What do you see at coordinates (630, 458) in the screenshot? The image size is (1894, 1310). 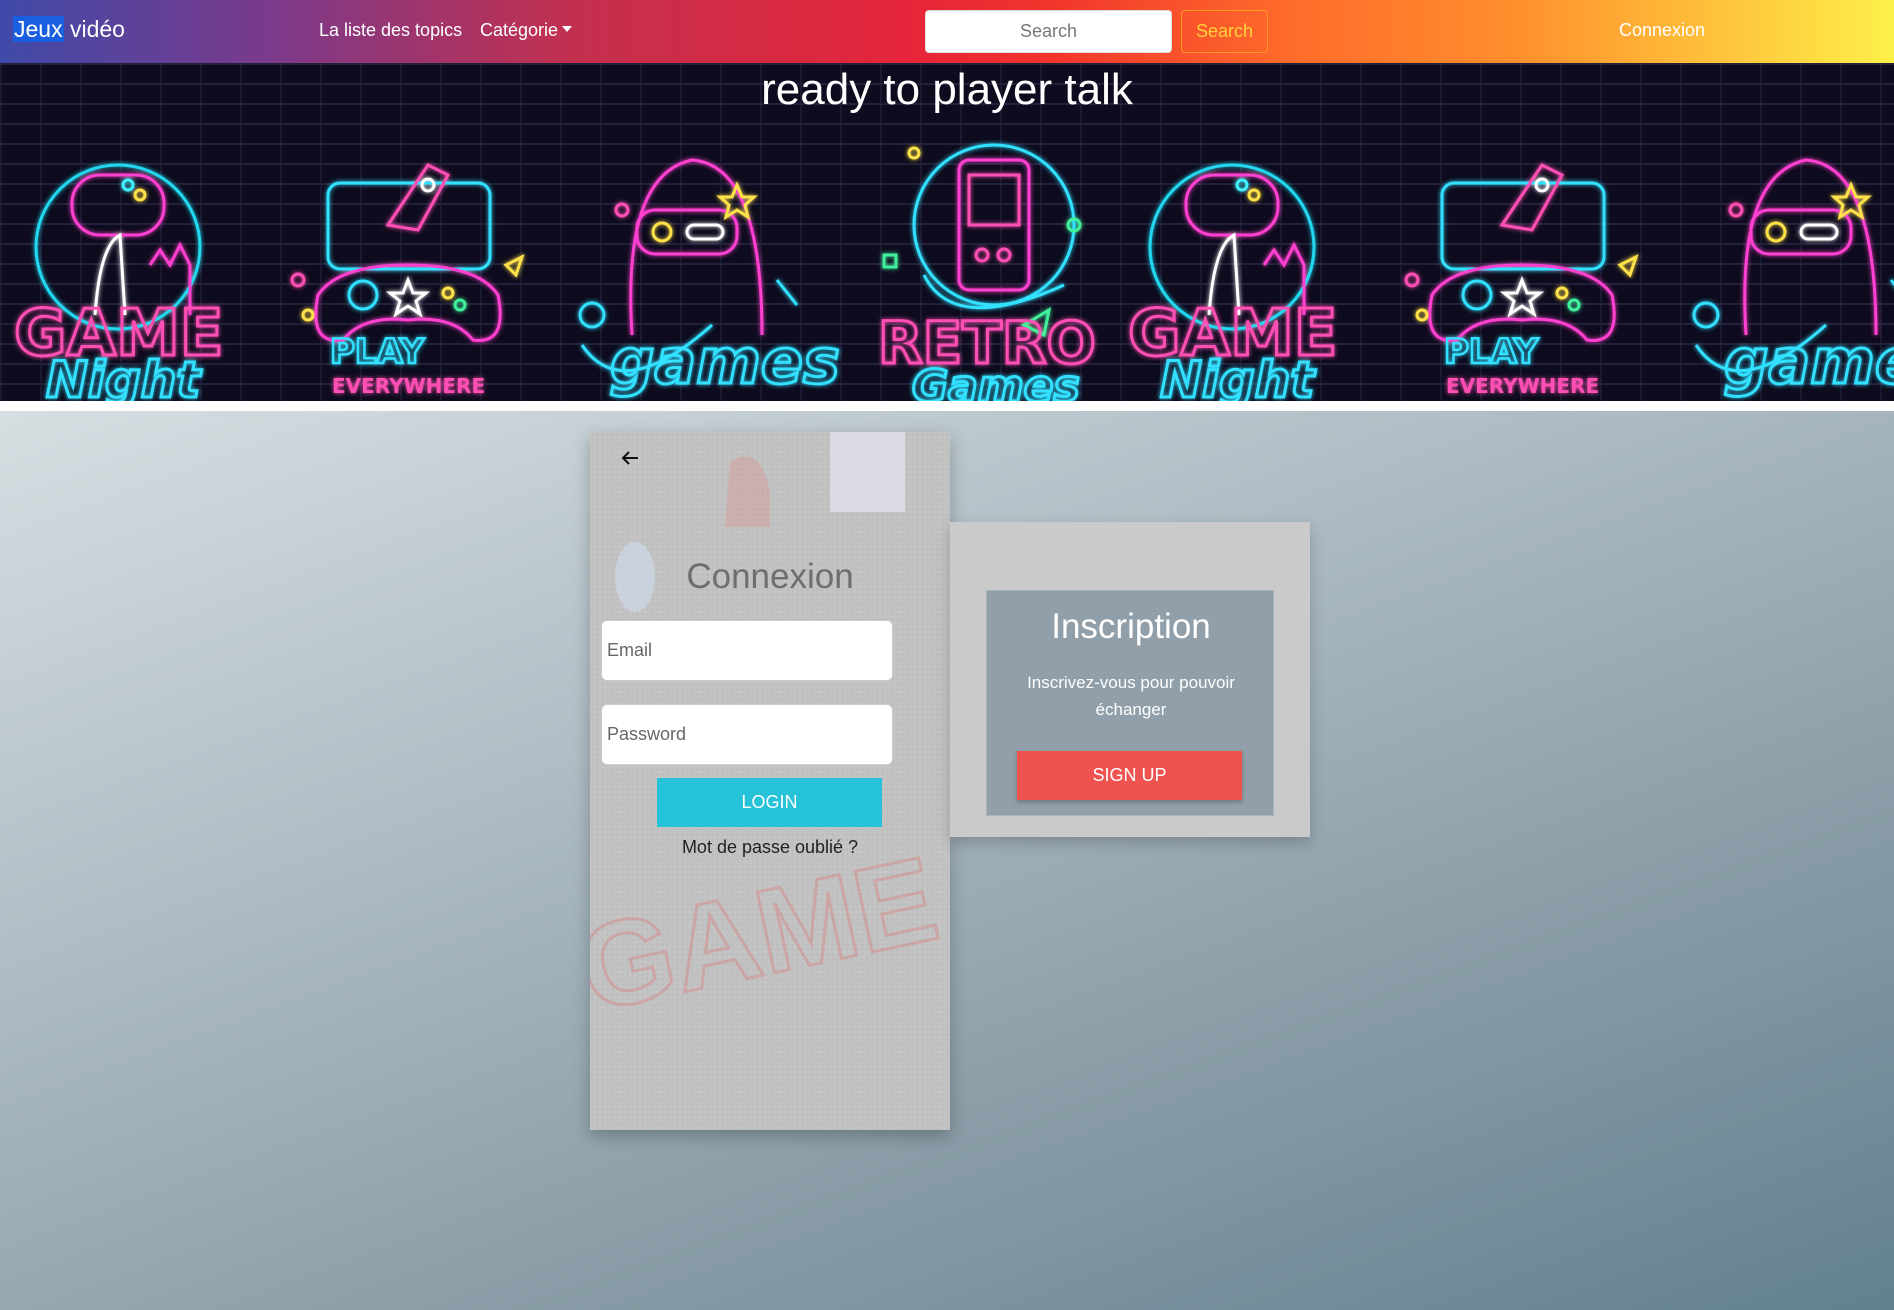 I see `arrow-left-icon` at bounding box center [630, 458].